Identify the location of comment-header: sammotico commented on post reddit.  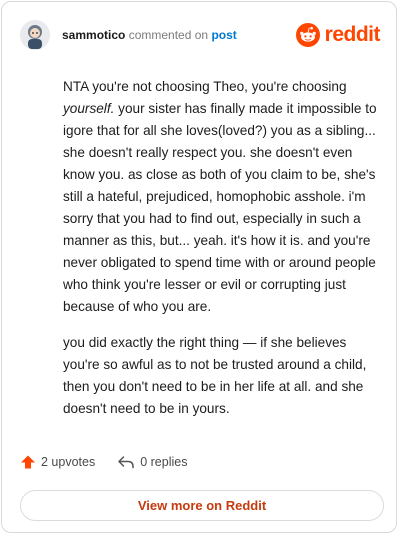
(200, 35).